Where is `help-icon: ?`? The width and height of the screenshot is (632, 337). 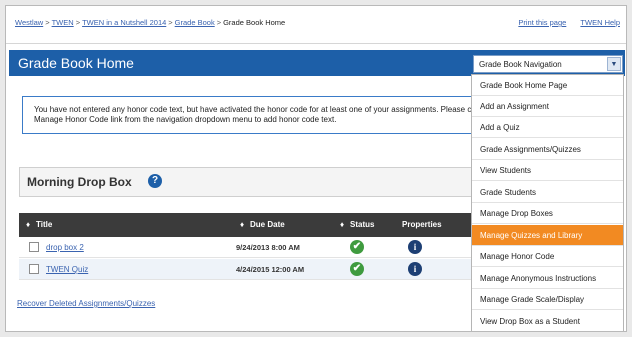 help-icon: ? is located at coordinates (155, 181).